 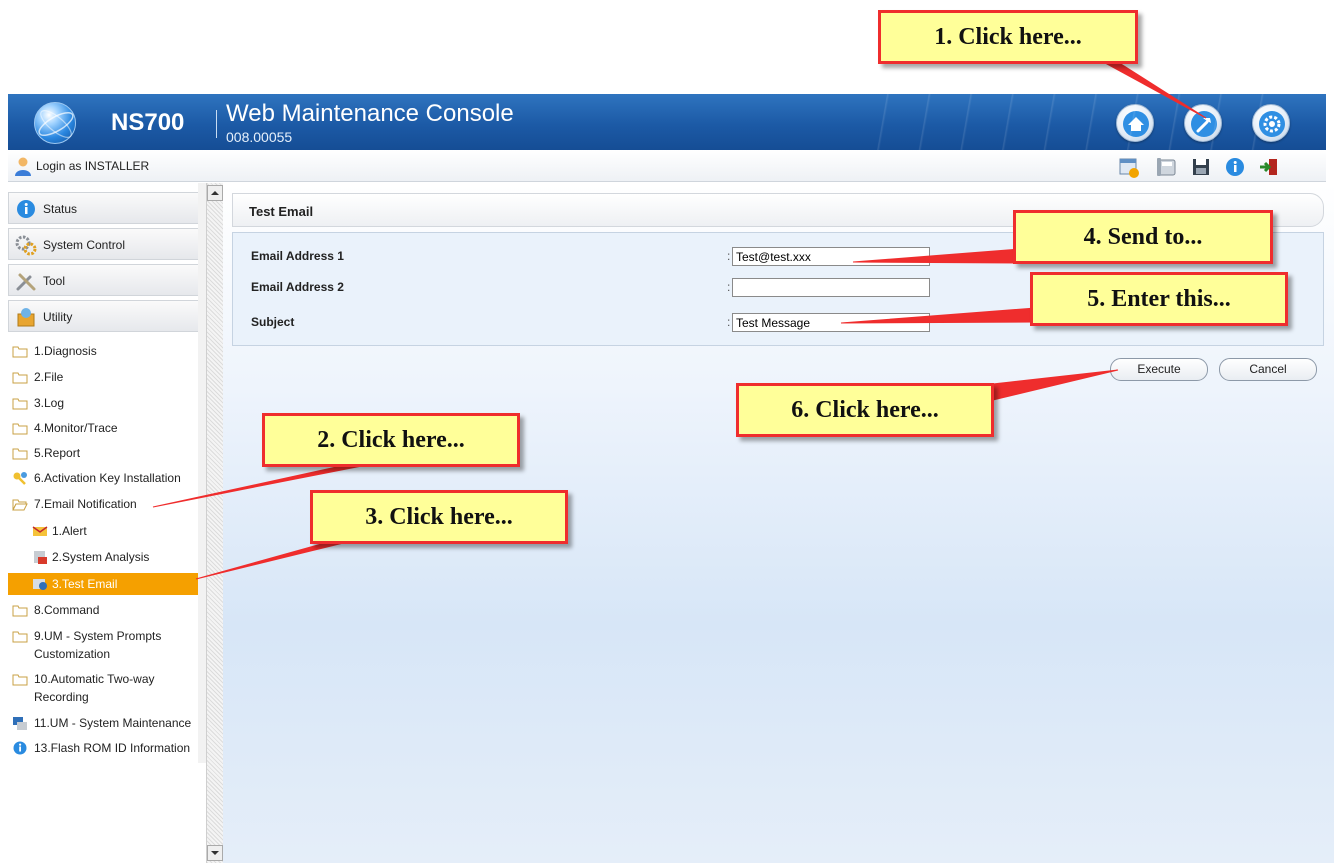 I want to click on tree-label: 1.Diagnosis, so click(x=65, y=351).